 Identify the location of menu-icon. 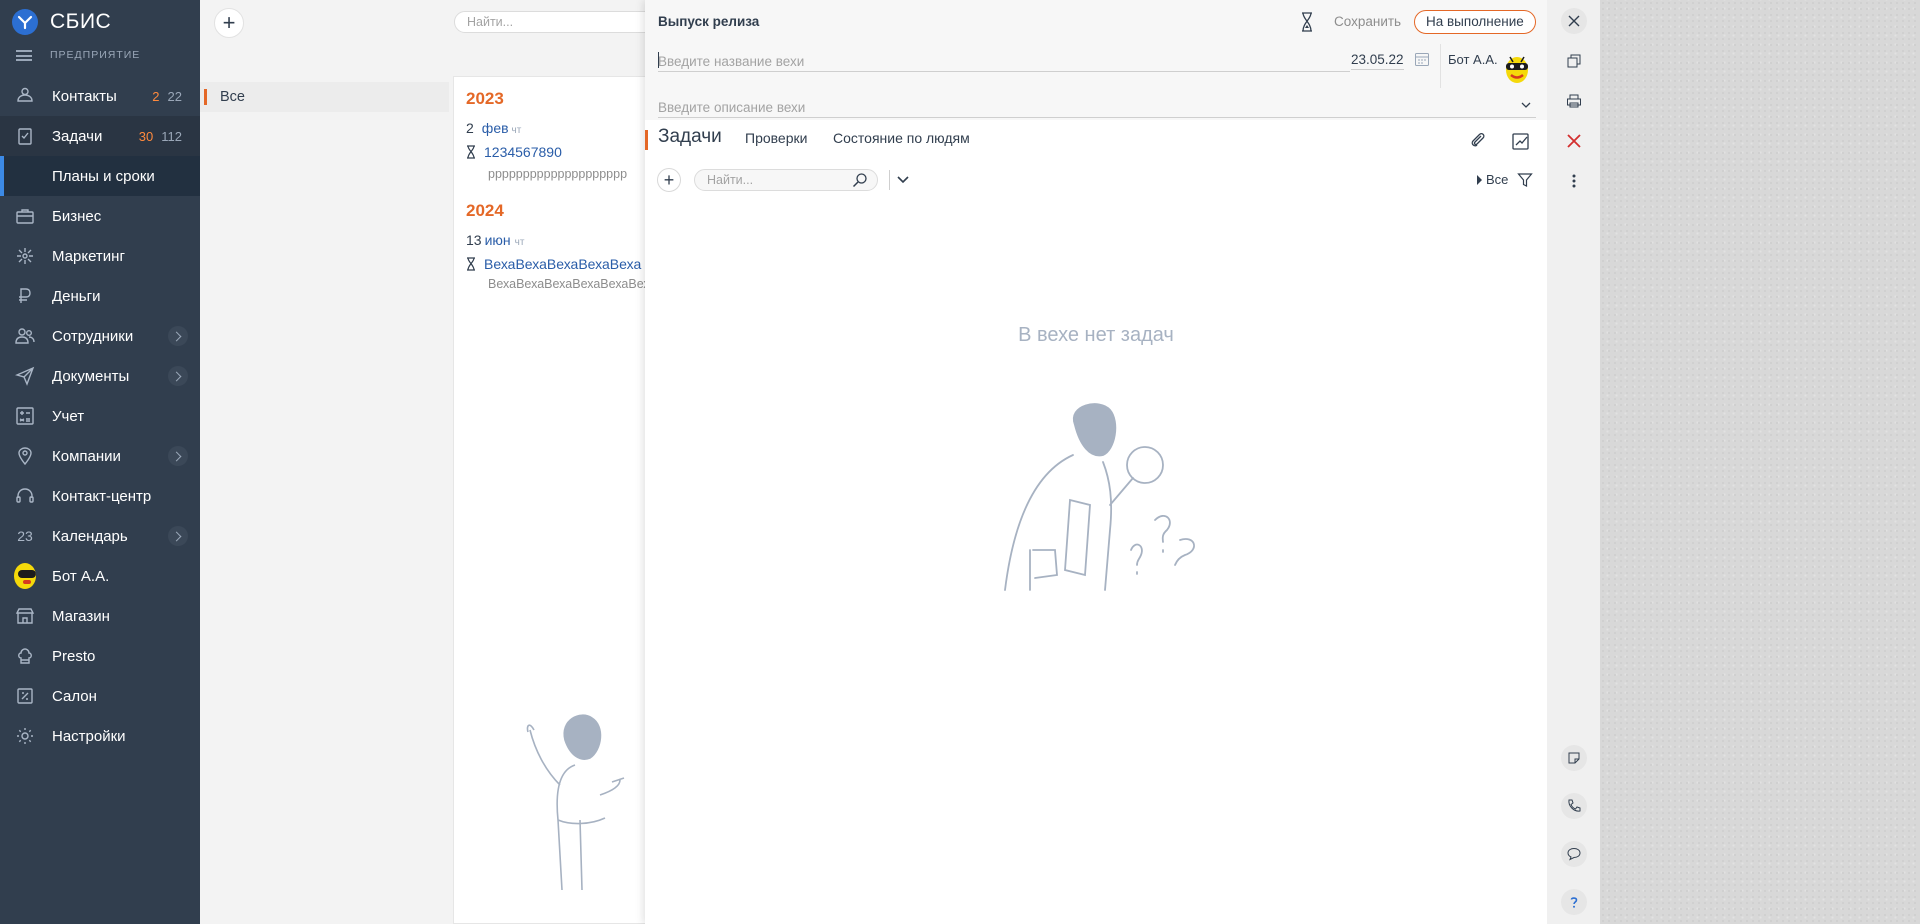
(24, 55).